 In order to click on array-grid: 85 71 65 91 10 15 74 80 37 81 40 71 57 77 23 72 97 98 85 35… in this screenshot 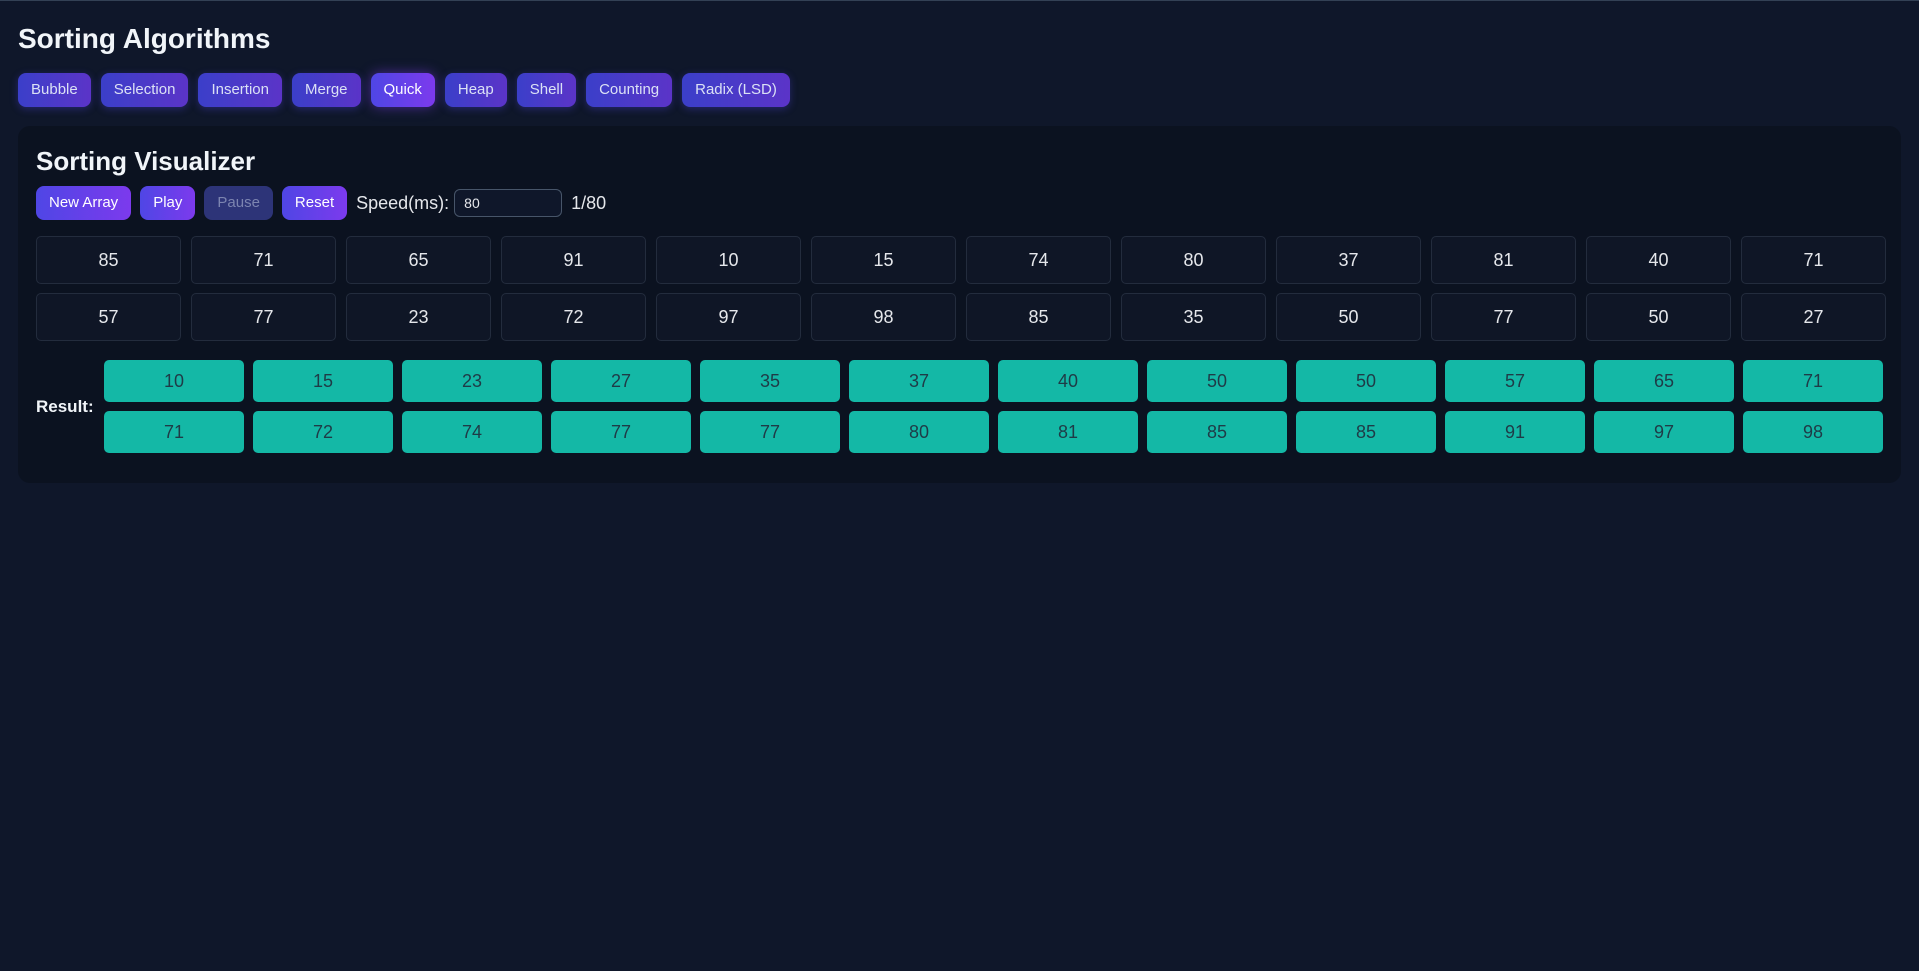, I will do `click(961, 288)`.